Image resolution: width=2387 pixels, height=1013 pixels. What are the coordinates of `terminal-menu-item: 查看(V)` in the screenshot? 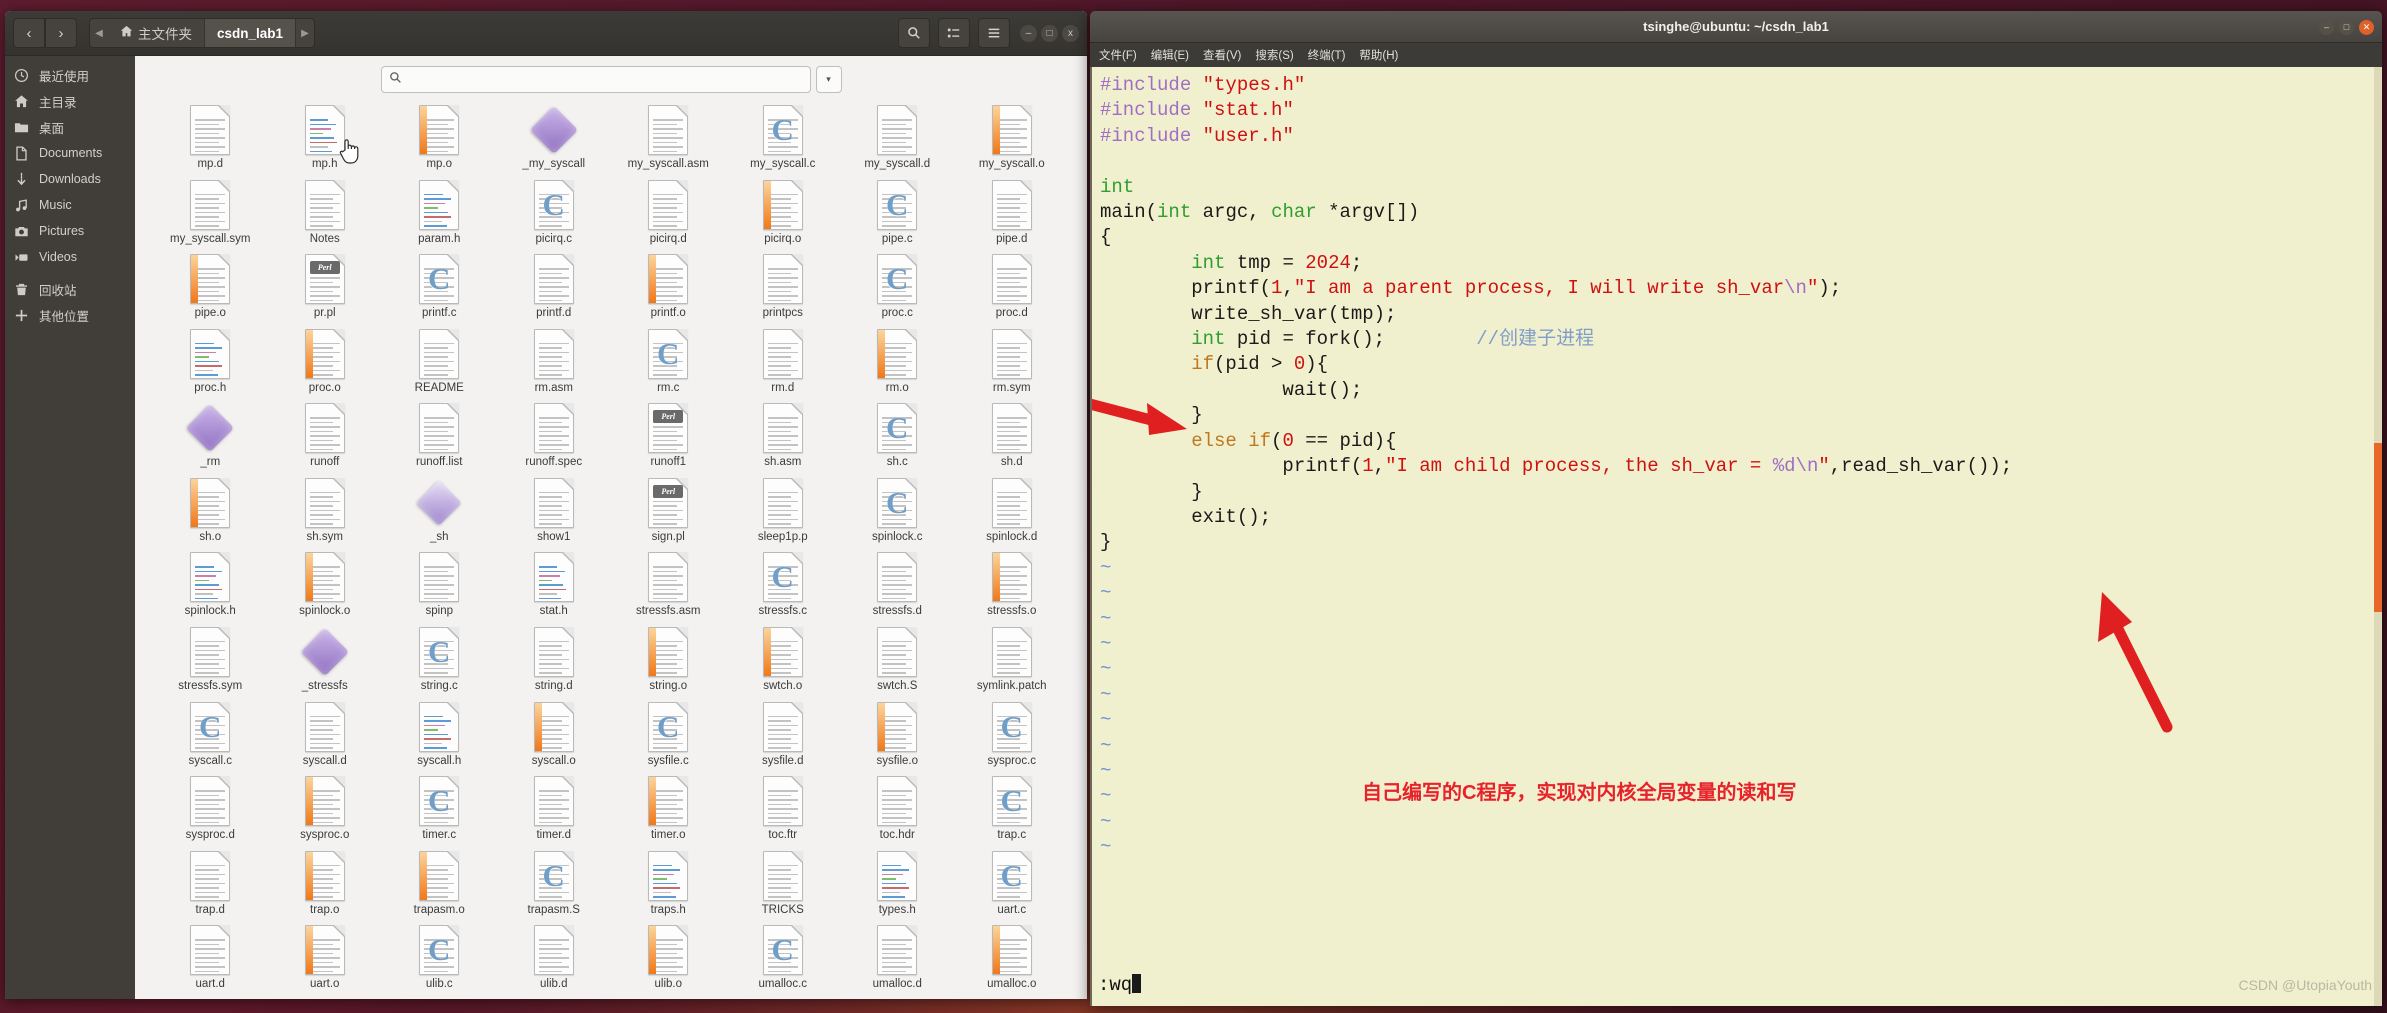 It's located at (1222, 55).